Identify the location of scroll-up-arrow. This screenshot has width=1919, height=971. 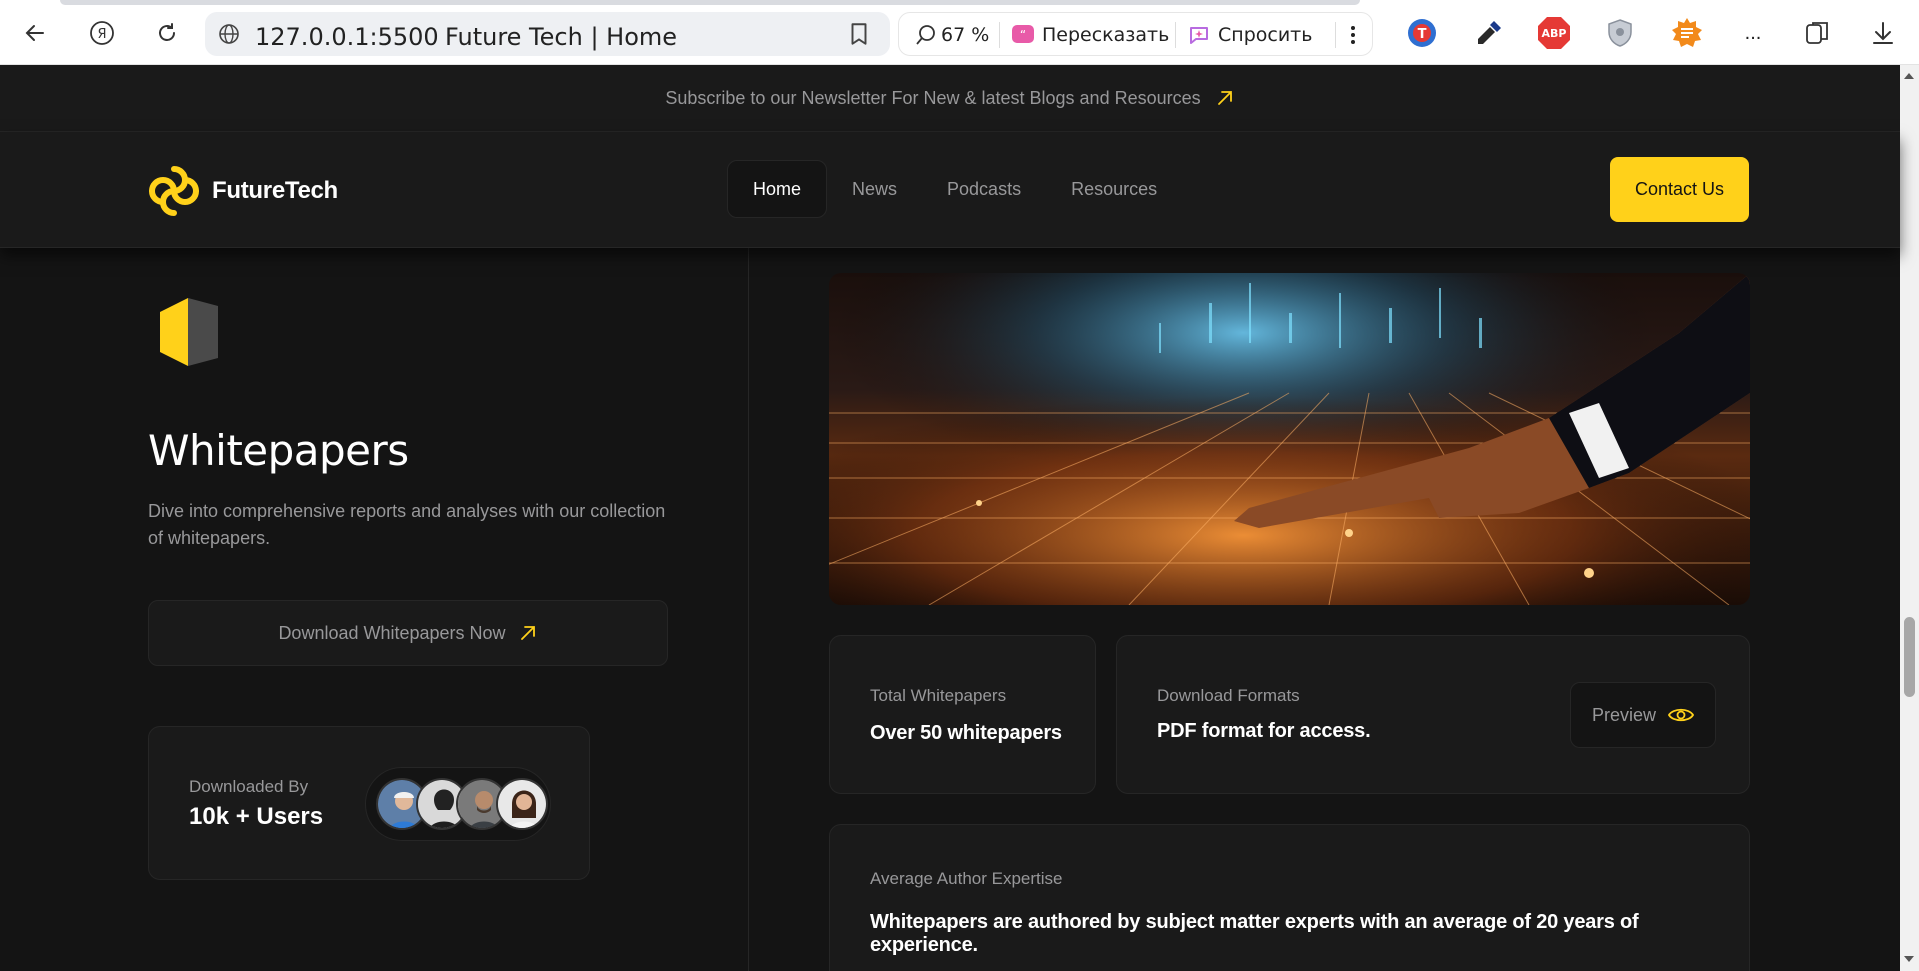
(1909, 76).